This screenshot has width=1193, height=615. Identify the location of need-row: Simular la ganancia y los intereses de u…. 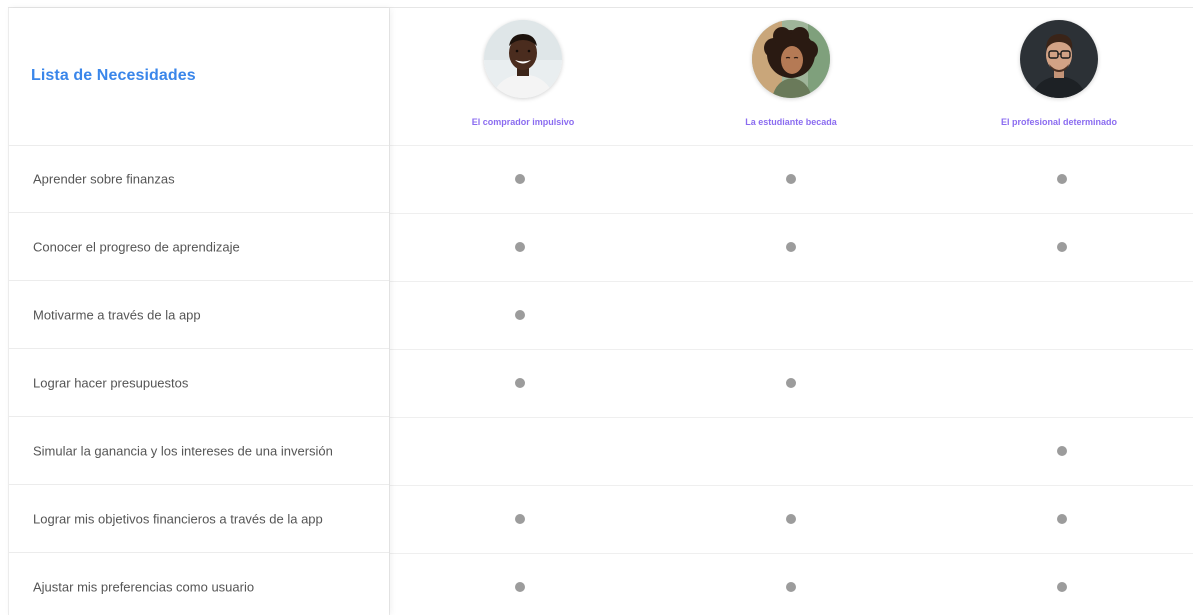
(199, 451).